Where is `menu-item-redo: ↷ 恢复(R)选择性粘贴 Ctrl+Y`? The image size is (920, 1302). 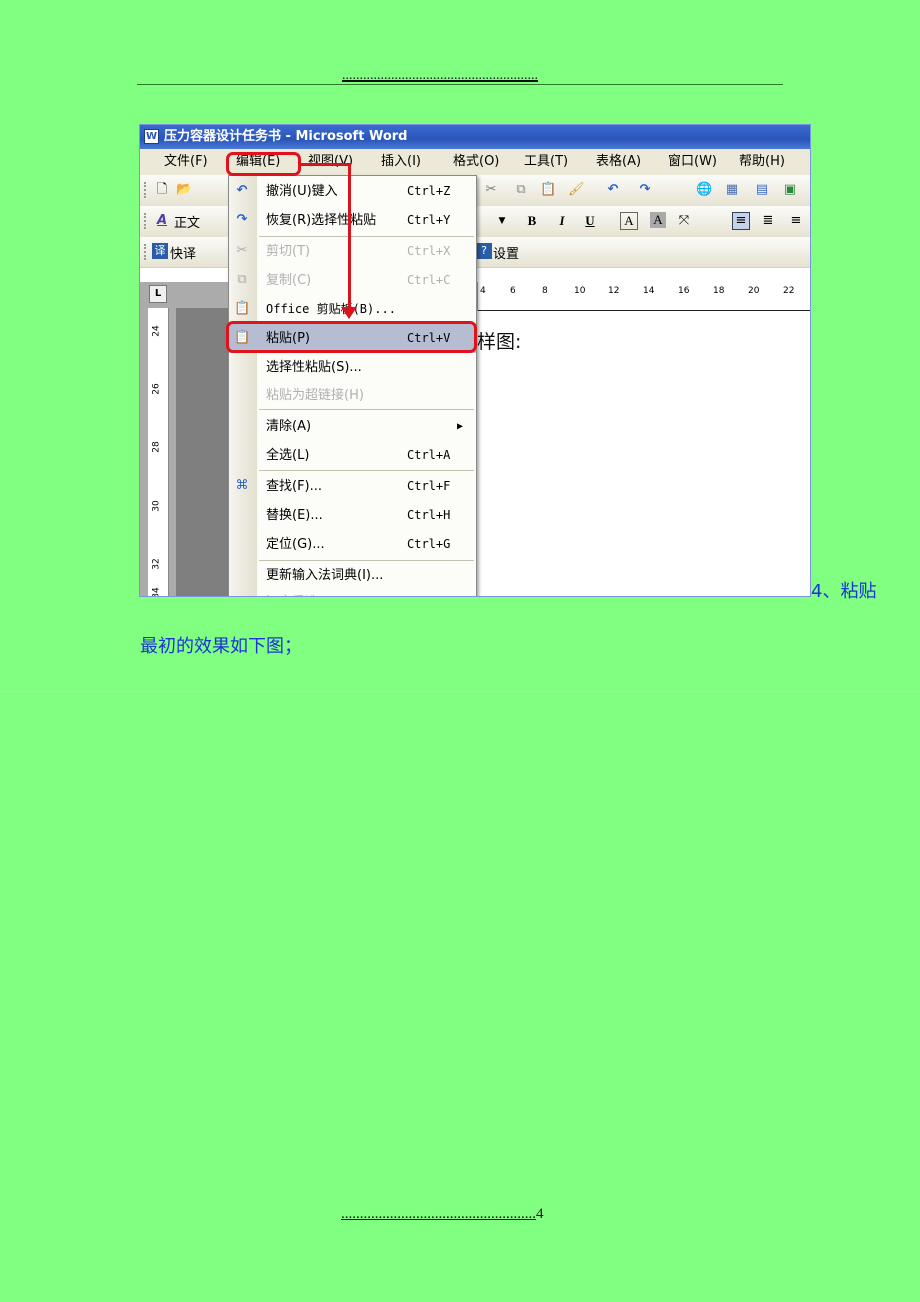
menu-item-redo: ↷ 恢复(R)选择性粘贴 Ctrl+Y is located at coordinates (352, 220).